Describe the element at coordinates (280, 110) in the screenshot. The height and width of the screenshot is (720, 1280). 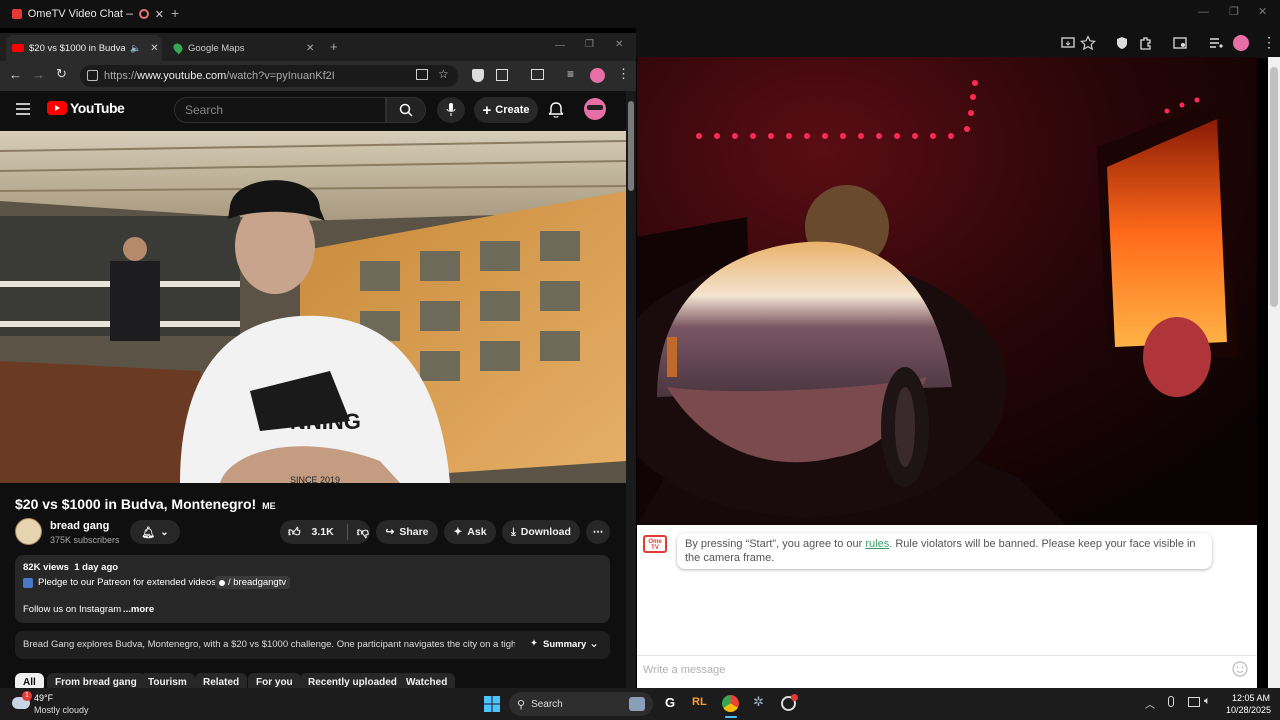
I see `youtube-search-input: Search` at that location.